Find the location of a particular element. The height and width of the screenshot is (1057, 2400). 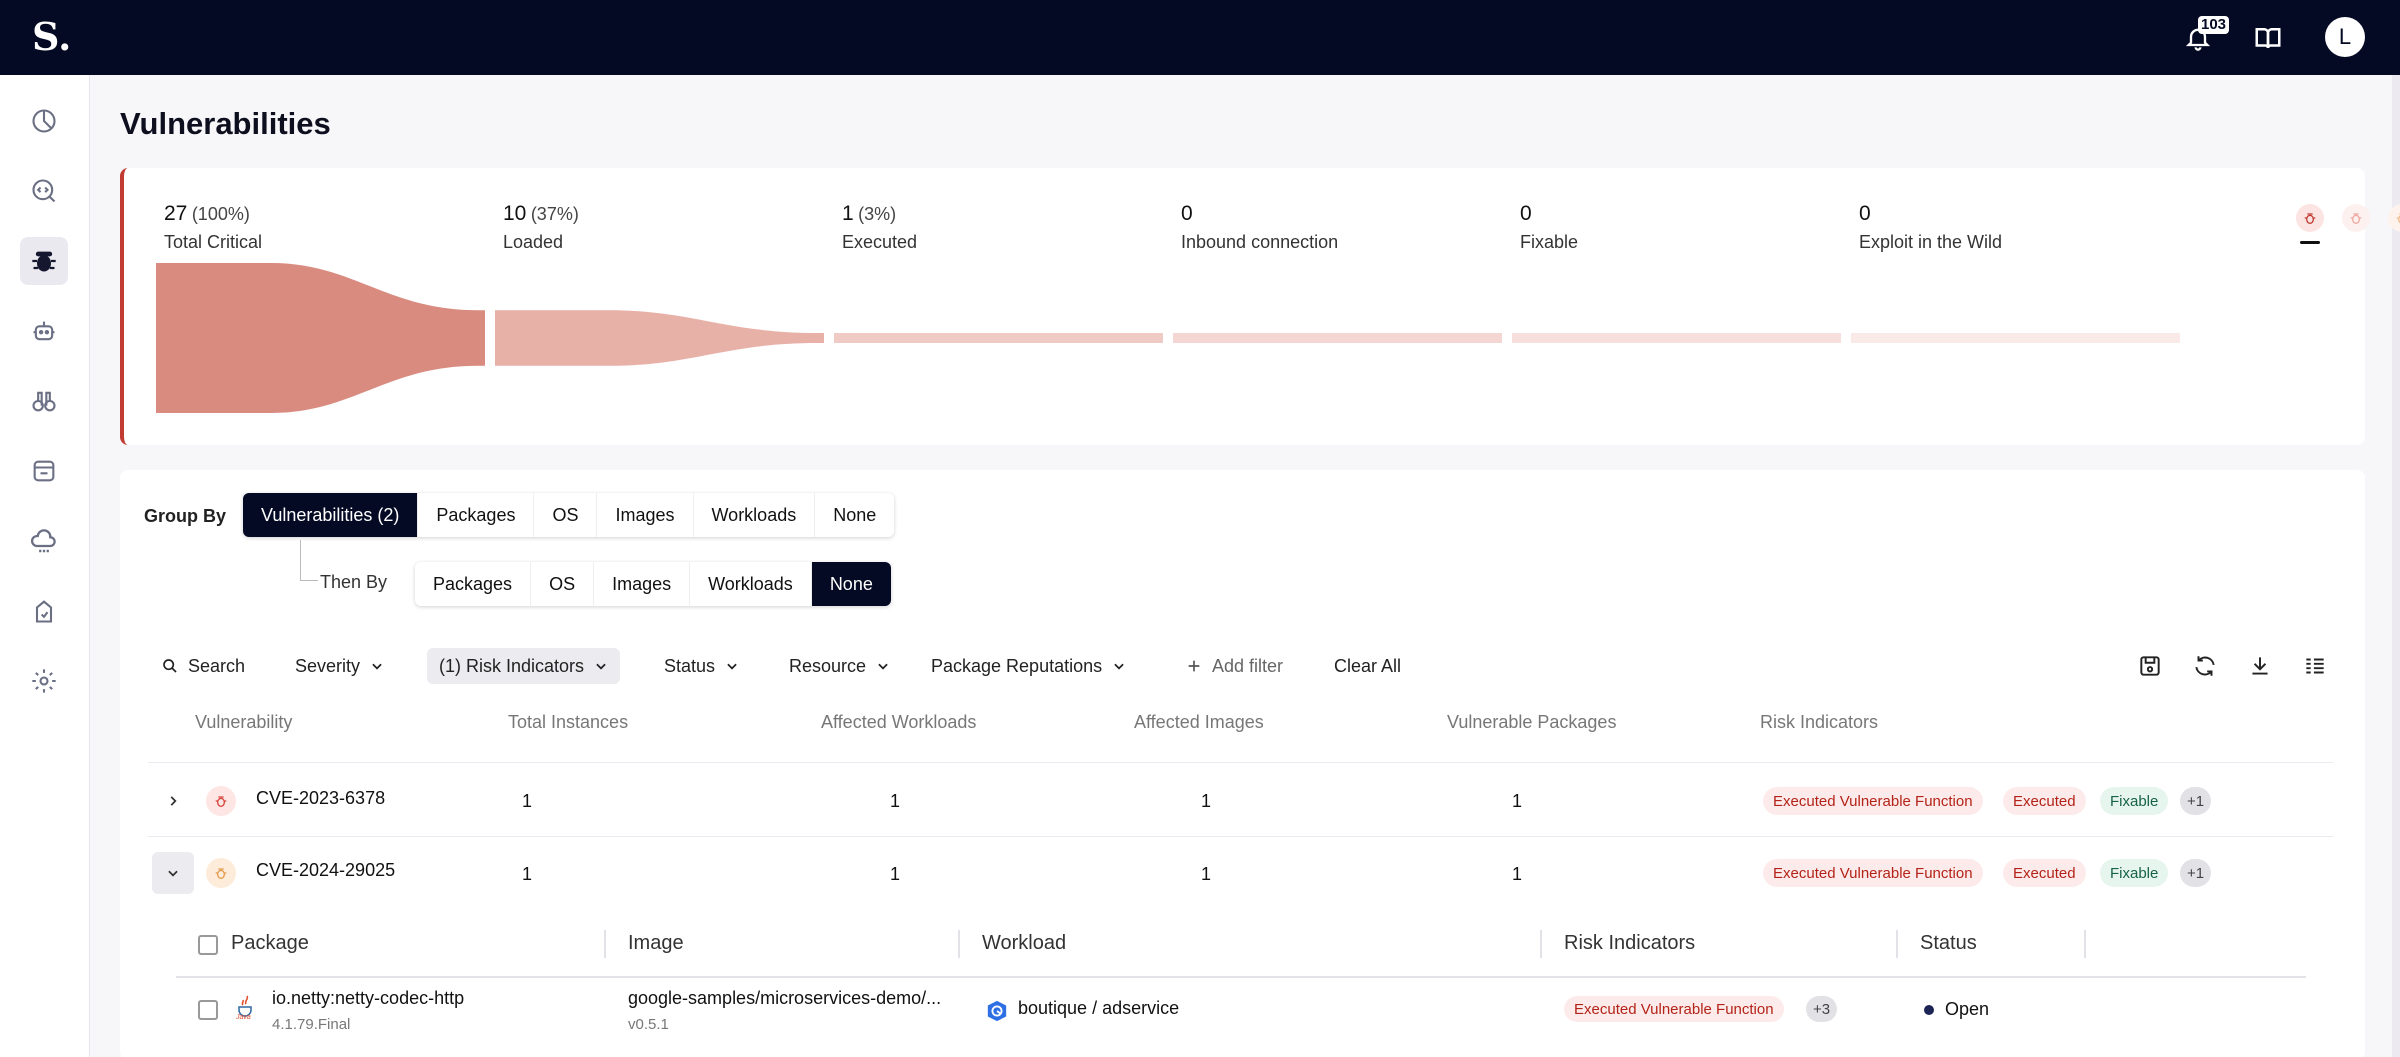

compliance-icon is located at coordinates (44, 611).